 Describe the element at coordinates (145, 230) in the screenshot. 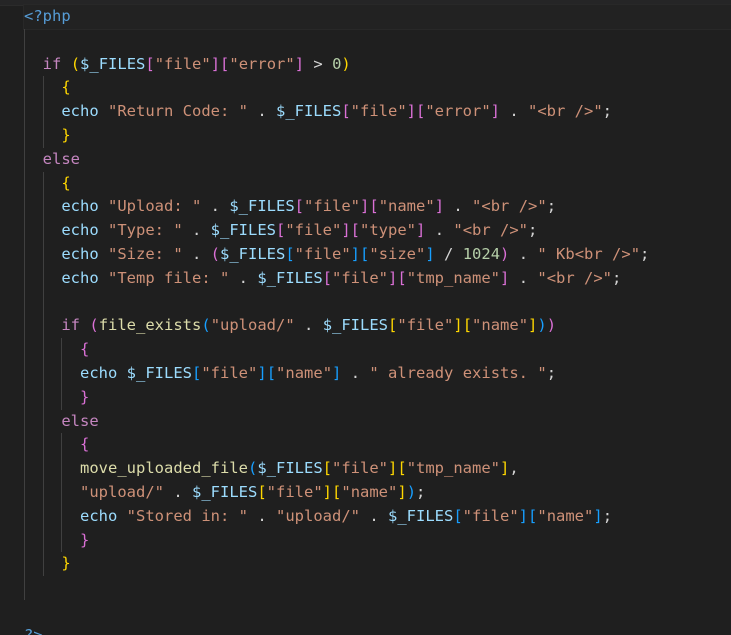

I see `string-token: "Type: "` at that location.